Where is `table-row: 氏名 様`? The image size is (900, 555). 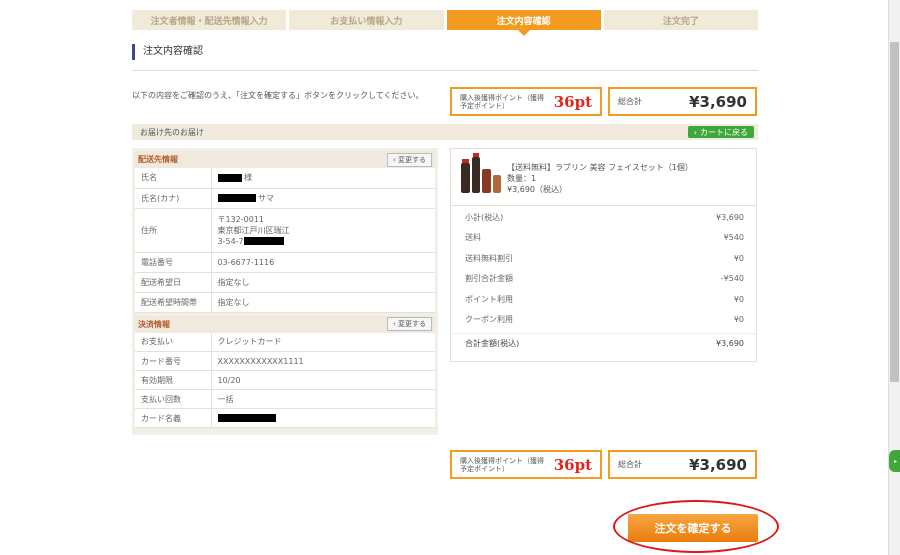
table-row: 氏名 様 is located at coordinates (285, 178).